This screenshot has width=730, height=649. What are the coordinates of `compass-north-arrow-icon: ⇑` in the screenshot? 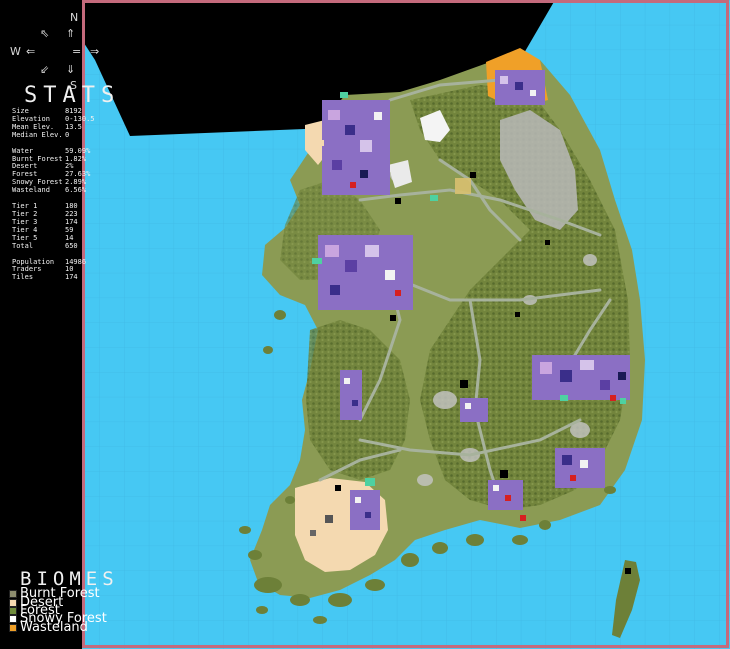 It's located at (71, 33).